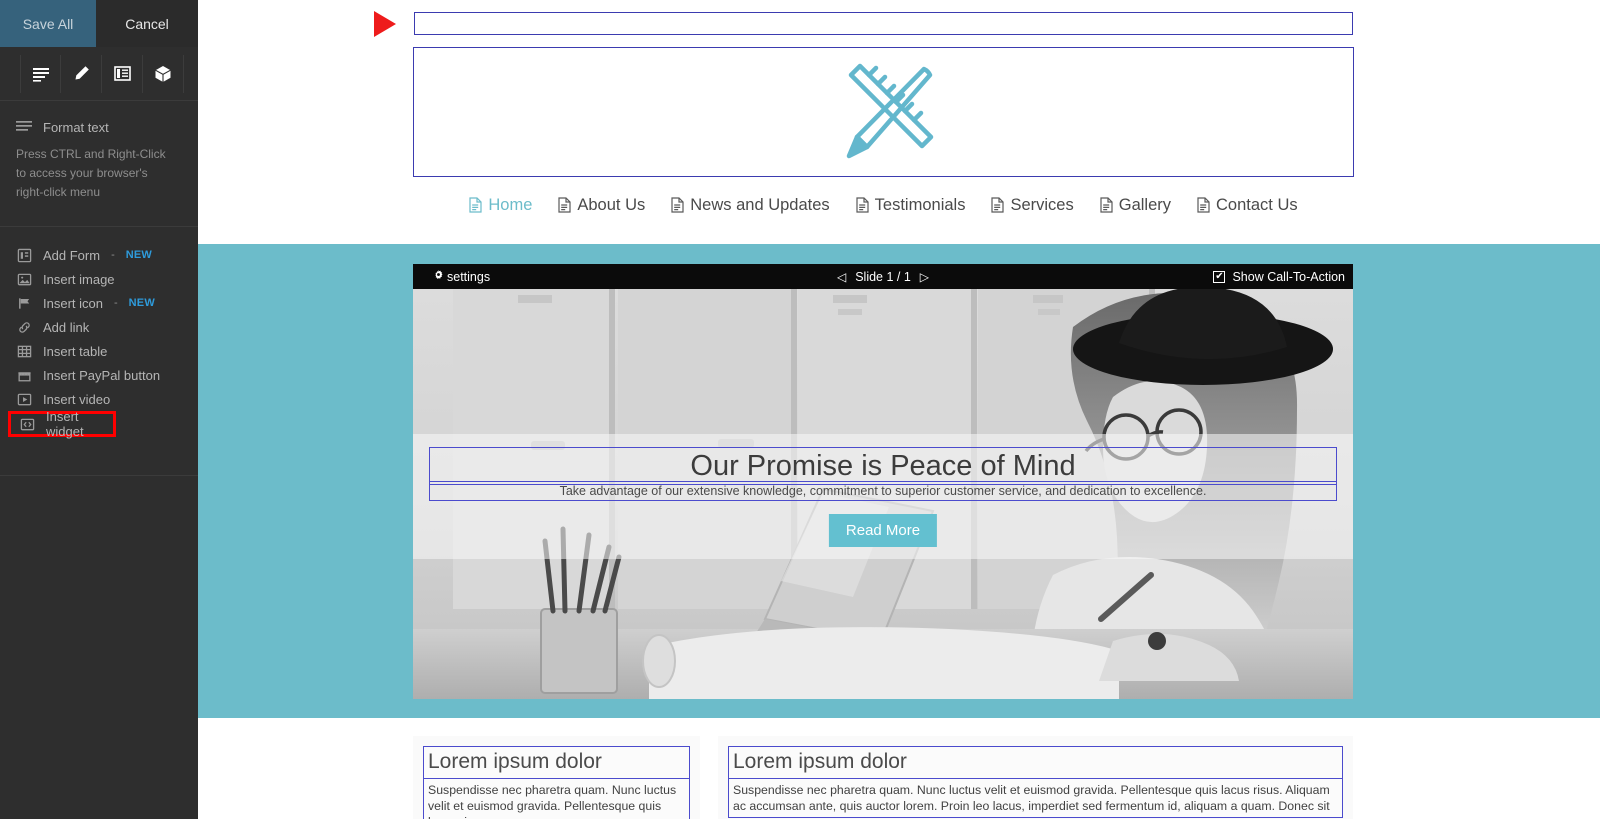  I want to click on image-icon, so click(24, 279).